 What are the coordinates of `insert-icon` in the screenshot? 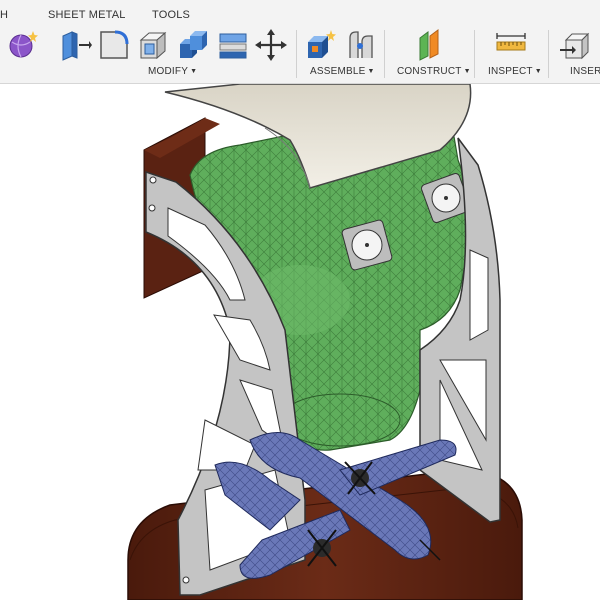 It's located at (575, 45).